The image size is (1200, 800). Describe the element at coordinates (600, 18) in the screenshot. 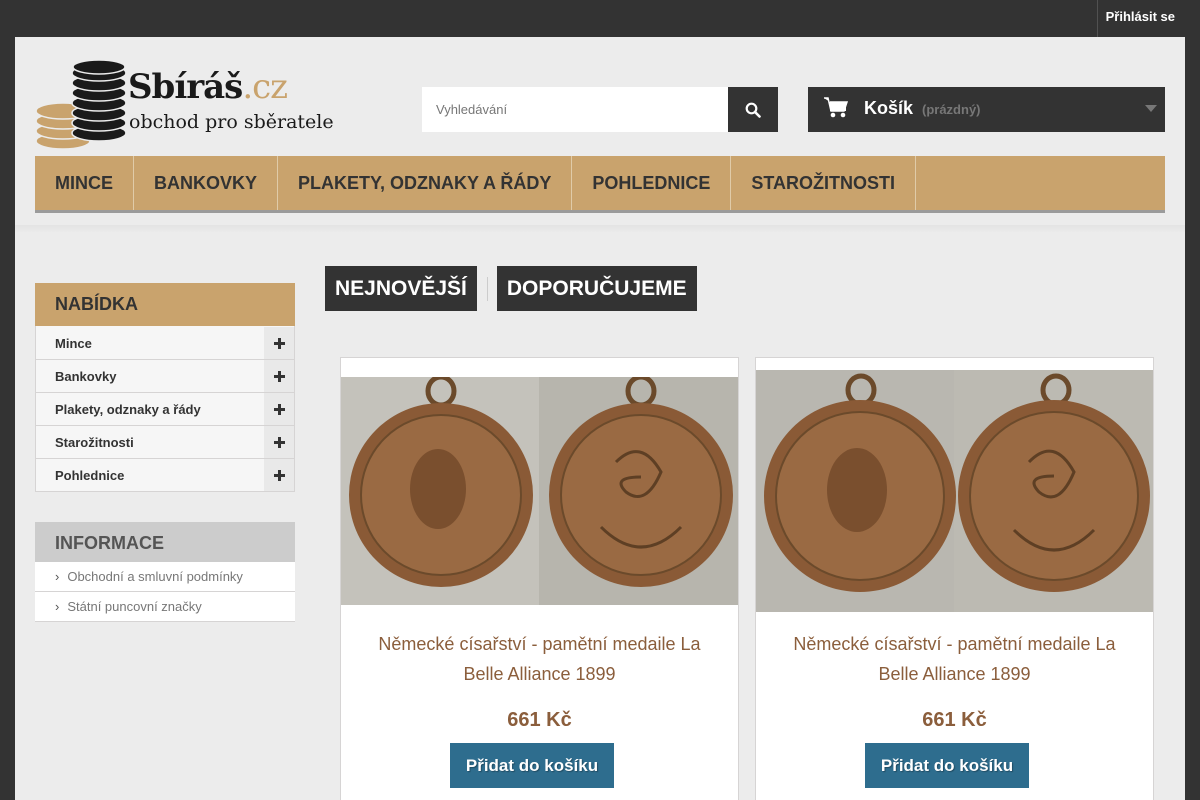

I see `top-bar: Přihlásit se` at that location.